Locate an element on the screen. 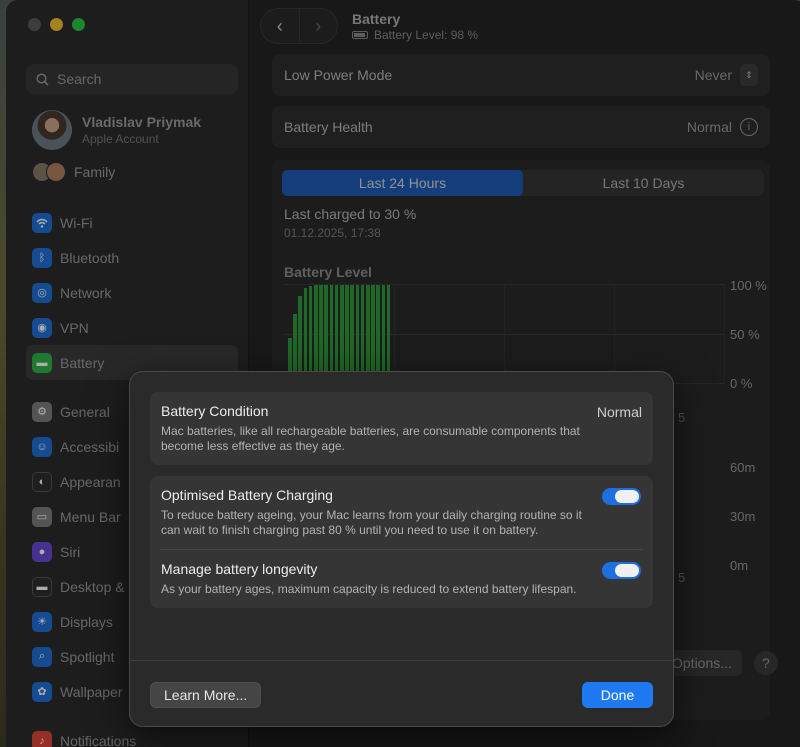 The width and height of the screenshot is (800, 747). optimised-charging-toggle is located at coordinates (621, 496).